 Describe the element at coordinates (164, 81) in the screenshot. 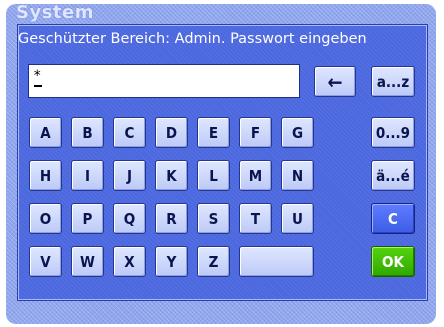

I see `password-input: *` at that location.